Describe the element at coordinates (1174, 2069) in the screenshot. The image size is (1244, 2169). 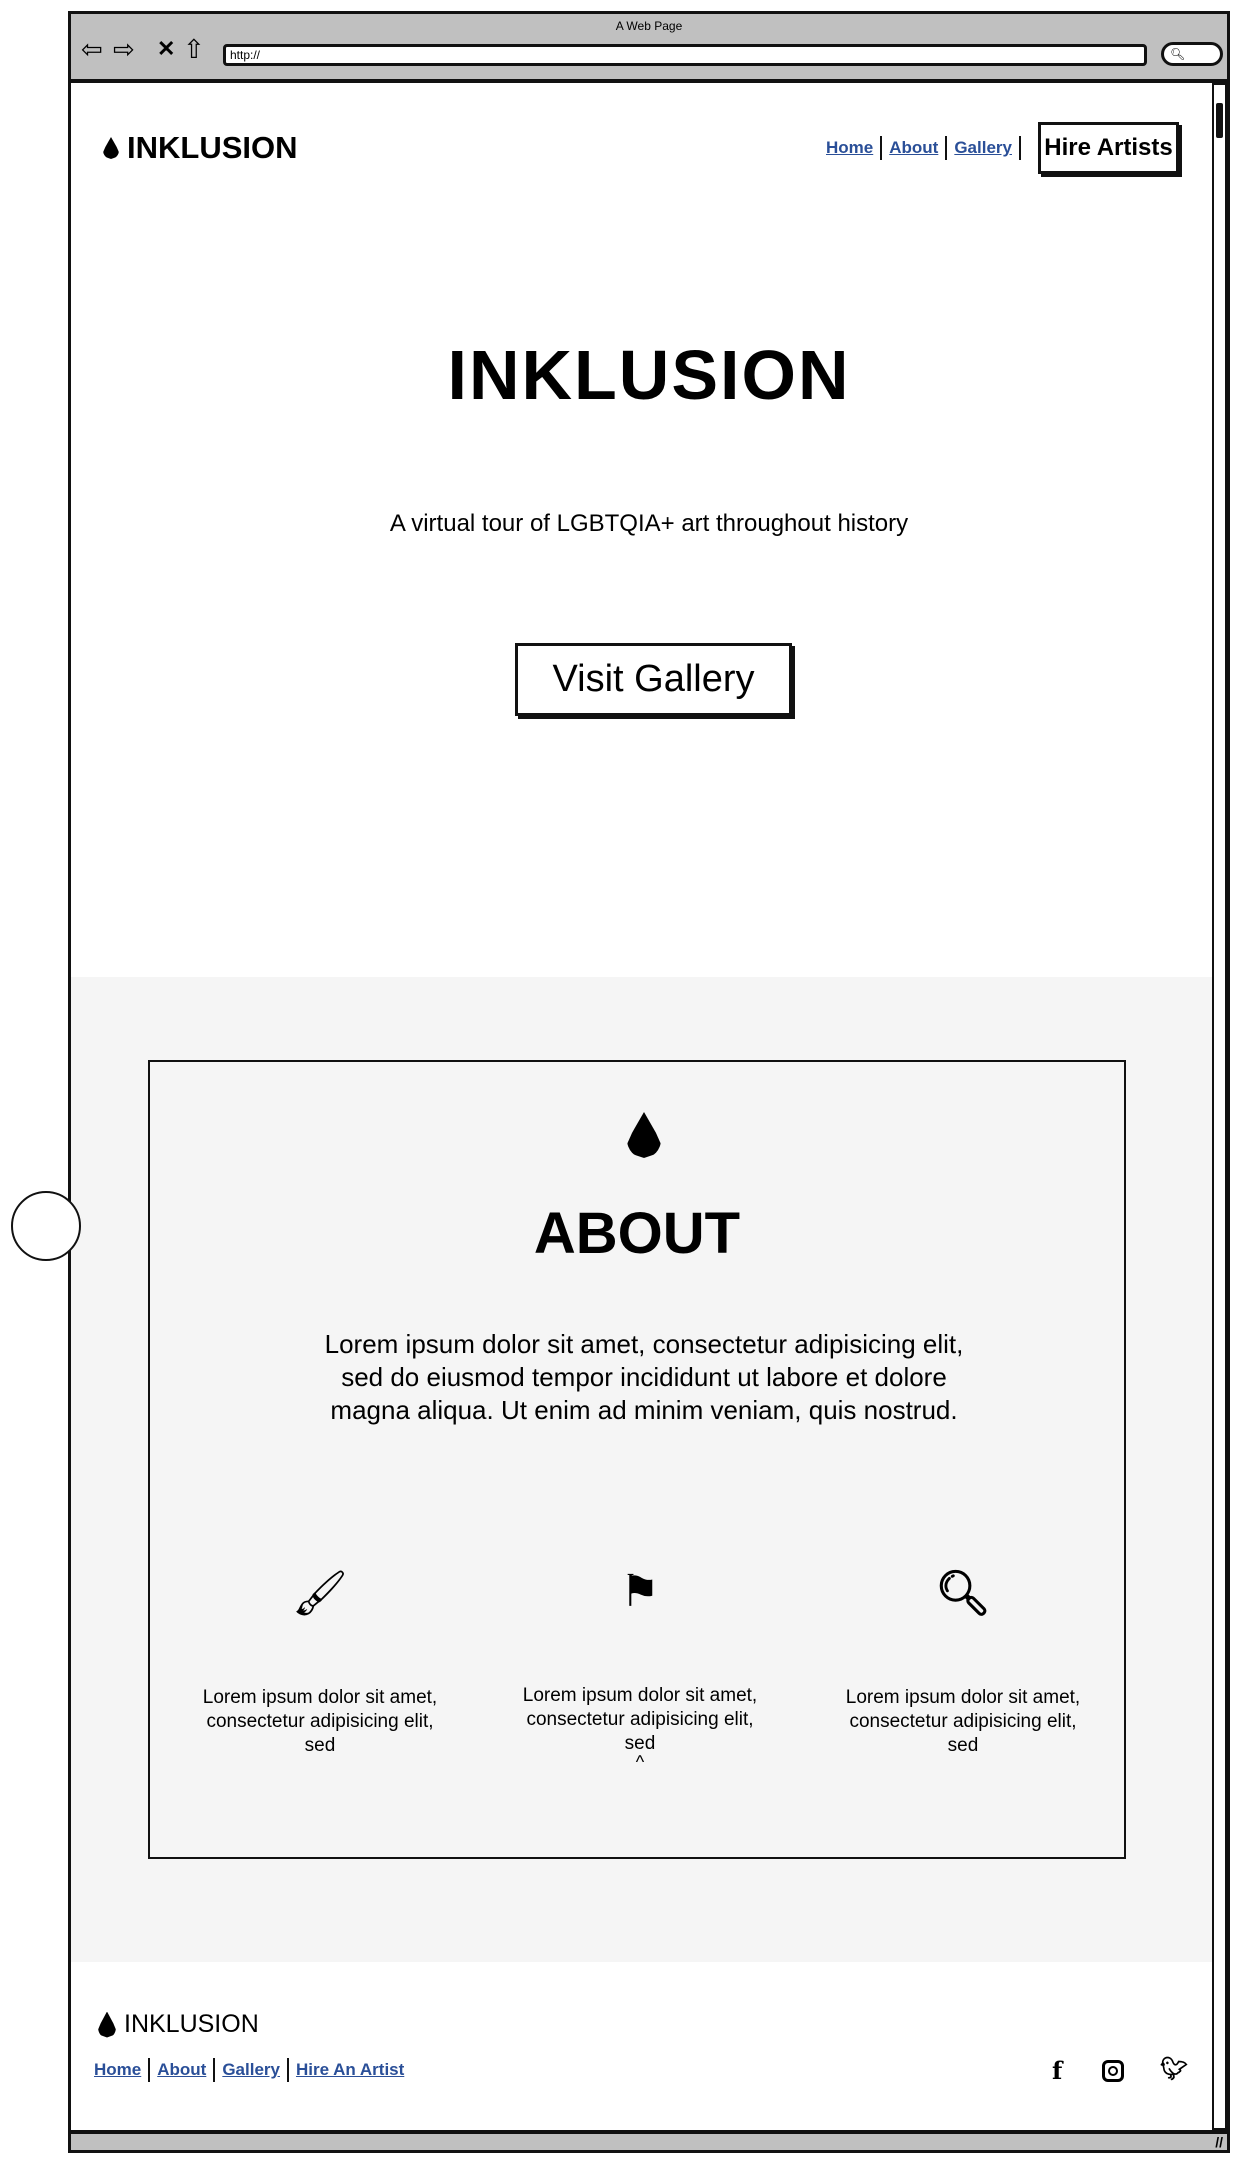
I see `twitter-icon: 🐦︎` at that location.